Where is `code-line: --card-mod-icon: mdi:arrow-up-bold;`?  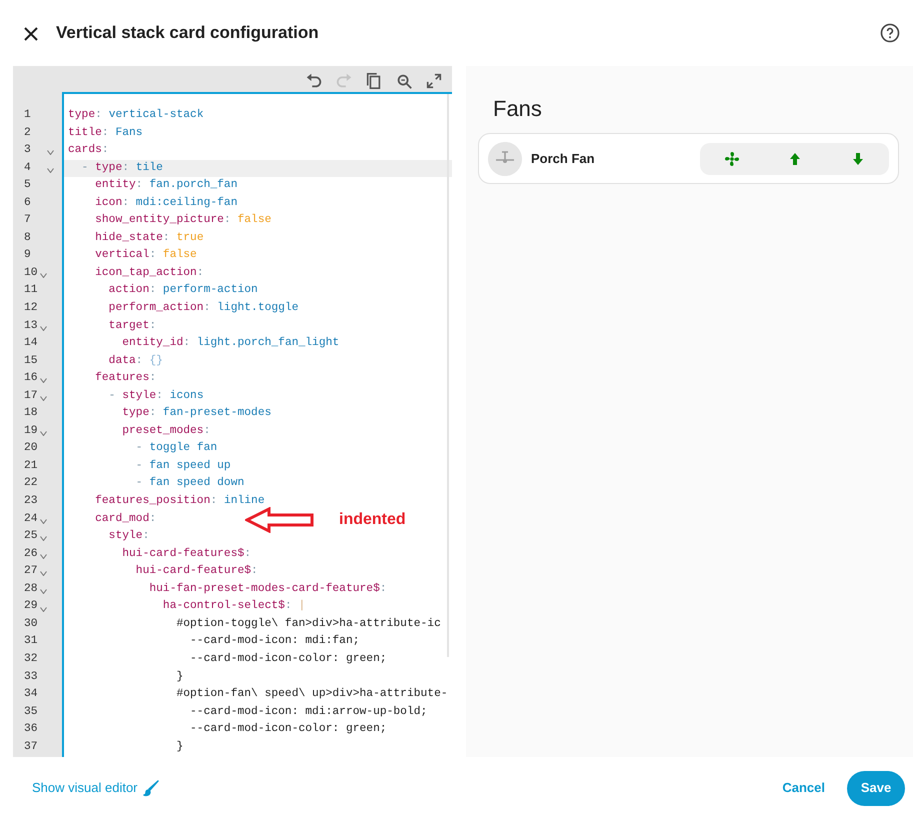
code-line: --card-mod-icon: mdi:arrow-up-bold; is located at coordinates (308, 712).